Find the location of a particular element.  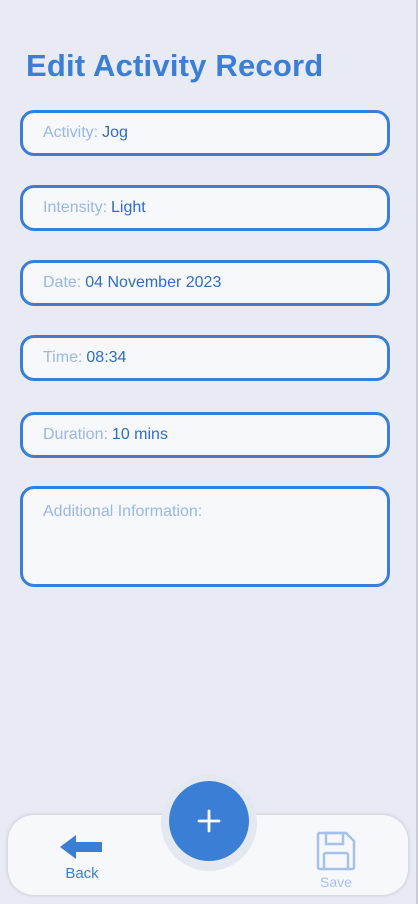

additional-information-field: Additional Information: is located at coordinates (205, 536).